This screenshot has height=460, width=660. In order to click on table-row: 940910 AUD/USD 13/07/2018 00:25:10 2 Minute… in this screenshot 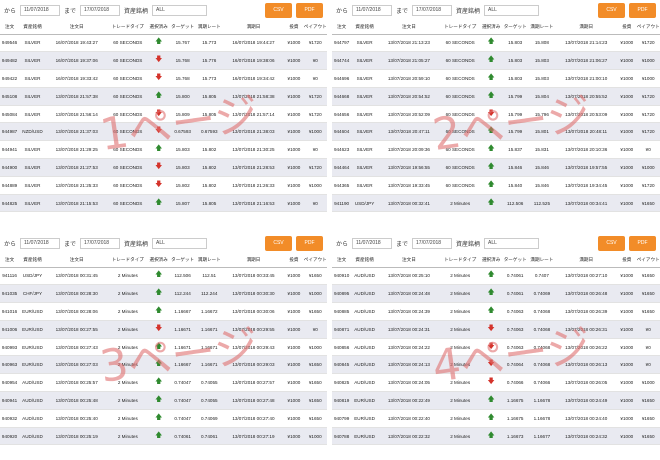, I will do `click(496, 276)`.